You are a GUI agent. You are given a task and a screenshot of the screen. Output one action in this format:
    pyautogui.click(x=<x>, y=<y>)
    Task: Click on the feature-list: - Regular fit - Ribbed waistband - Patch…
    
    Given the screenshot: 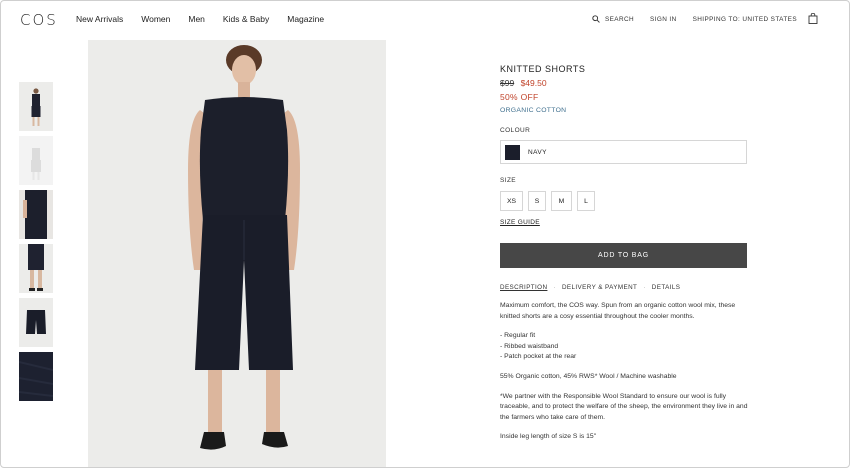 What is the action you would take?
    pyautogui.click(x=625, y=347)
    